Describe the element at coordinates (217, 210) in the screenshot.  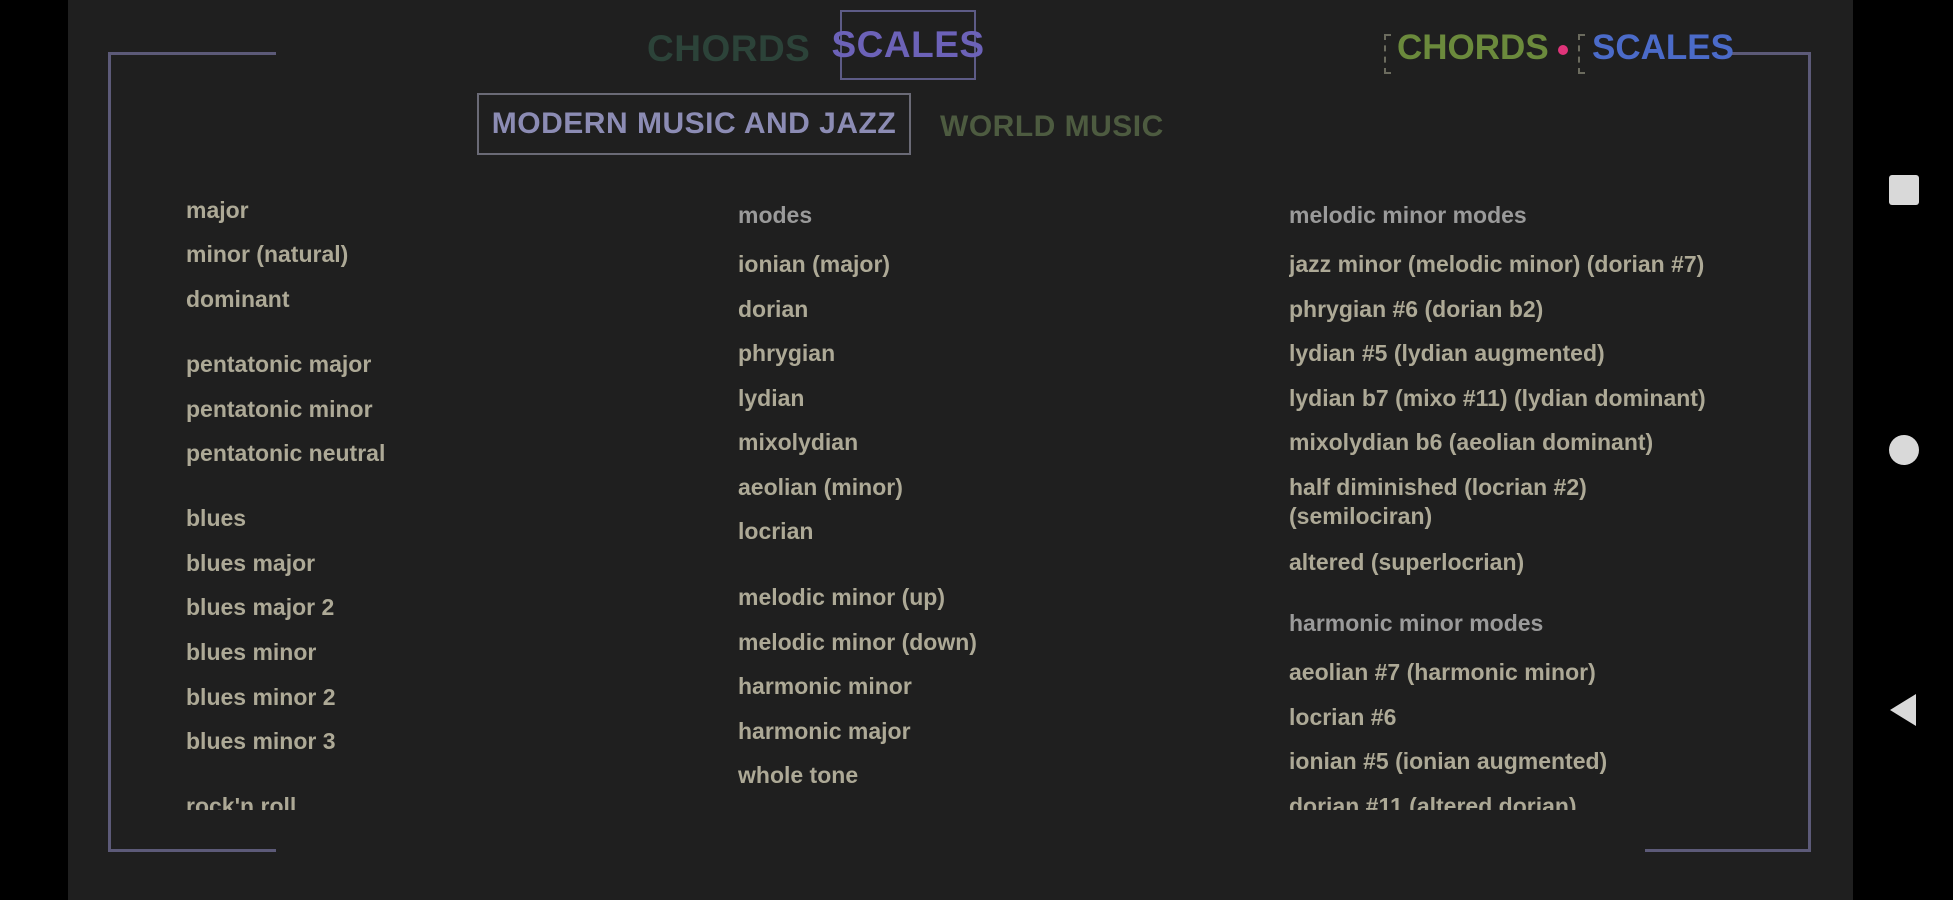
I see `list-item: major` at that location.